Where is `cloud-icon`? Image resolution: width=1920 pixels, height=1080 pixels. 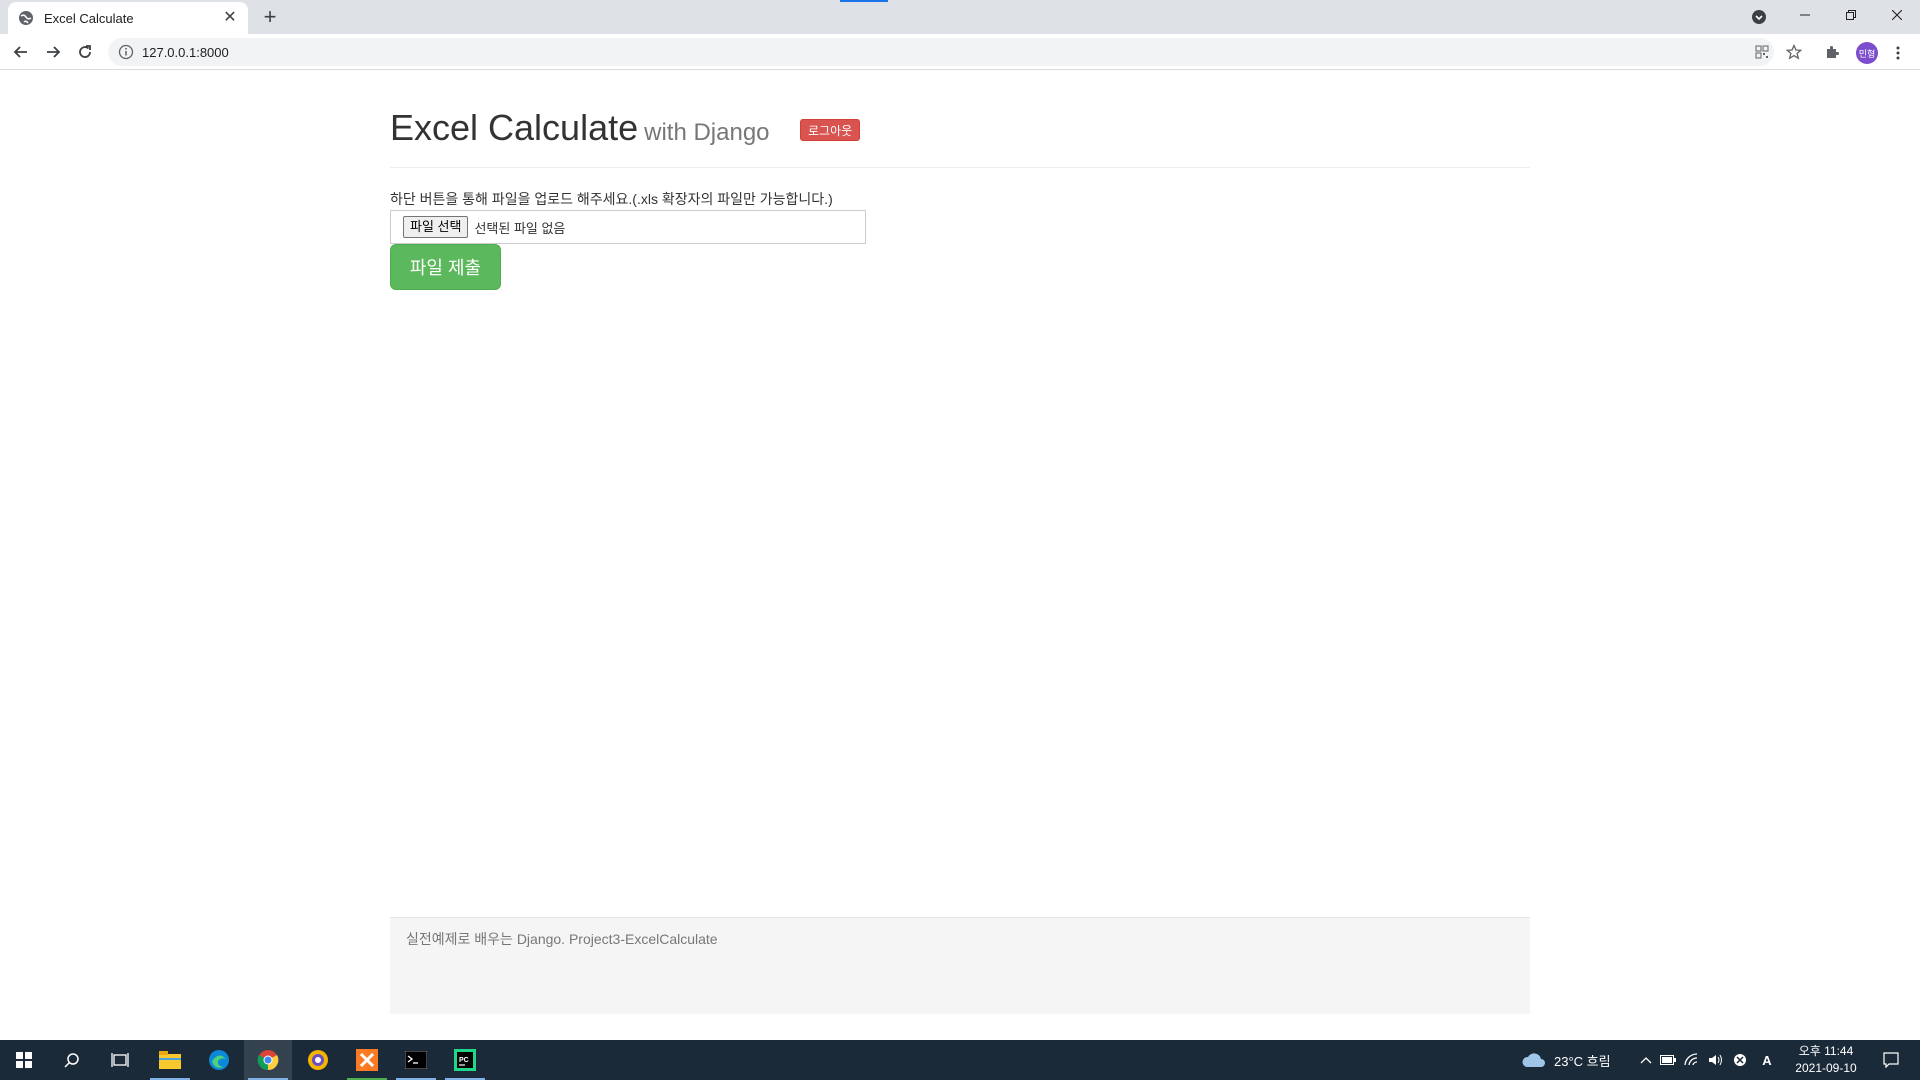 cloud-icon is located at coordinates (1533, 1060).